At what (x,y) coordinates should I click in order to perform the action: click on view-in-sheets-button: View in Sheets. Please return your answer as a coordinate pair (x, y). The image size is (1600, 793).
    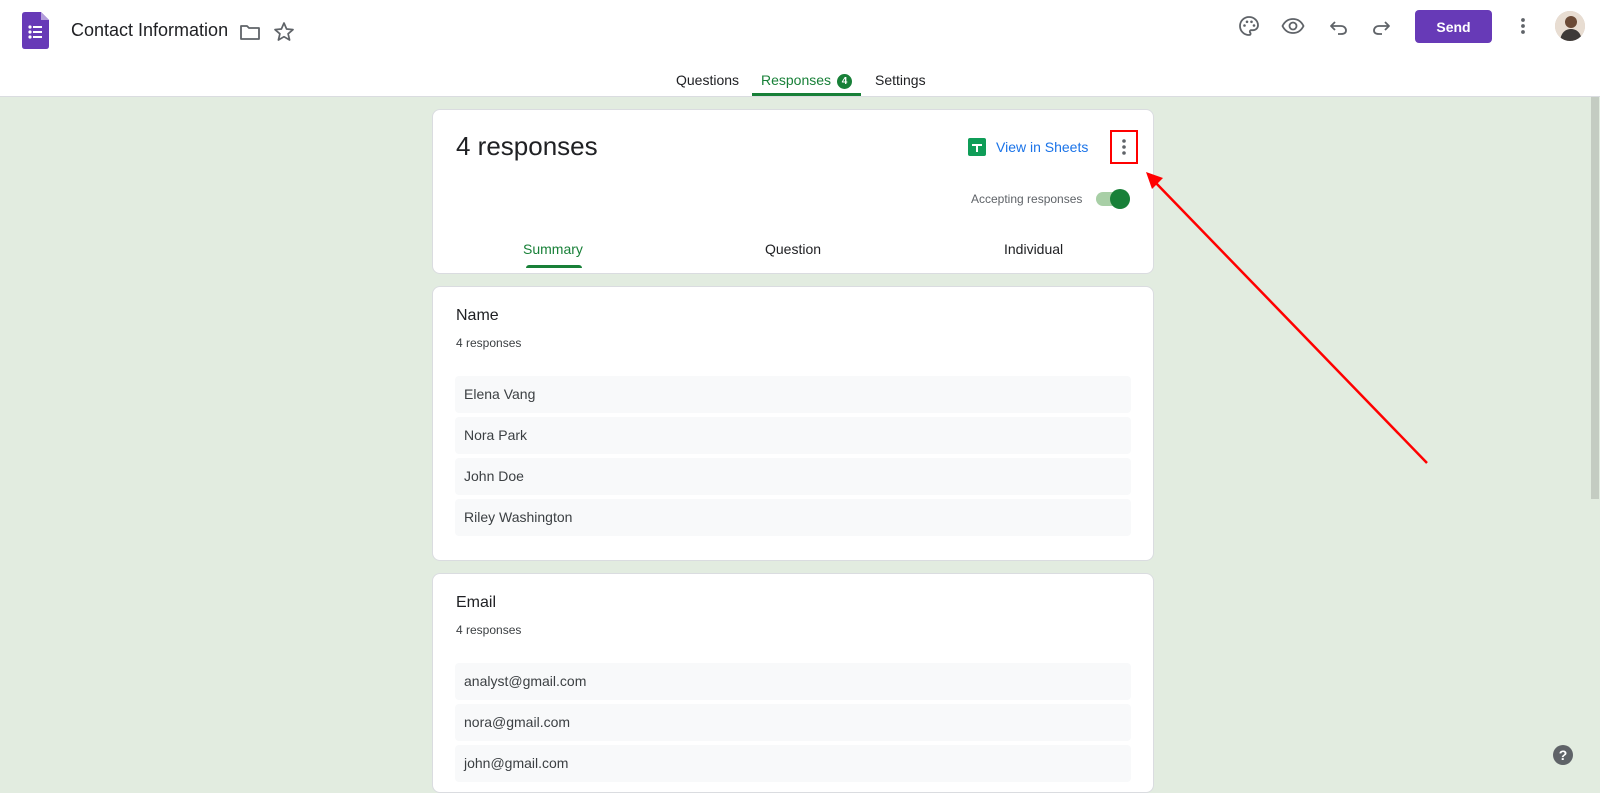
    Looking at the image, I should click on (1028, 147).